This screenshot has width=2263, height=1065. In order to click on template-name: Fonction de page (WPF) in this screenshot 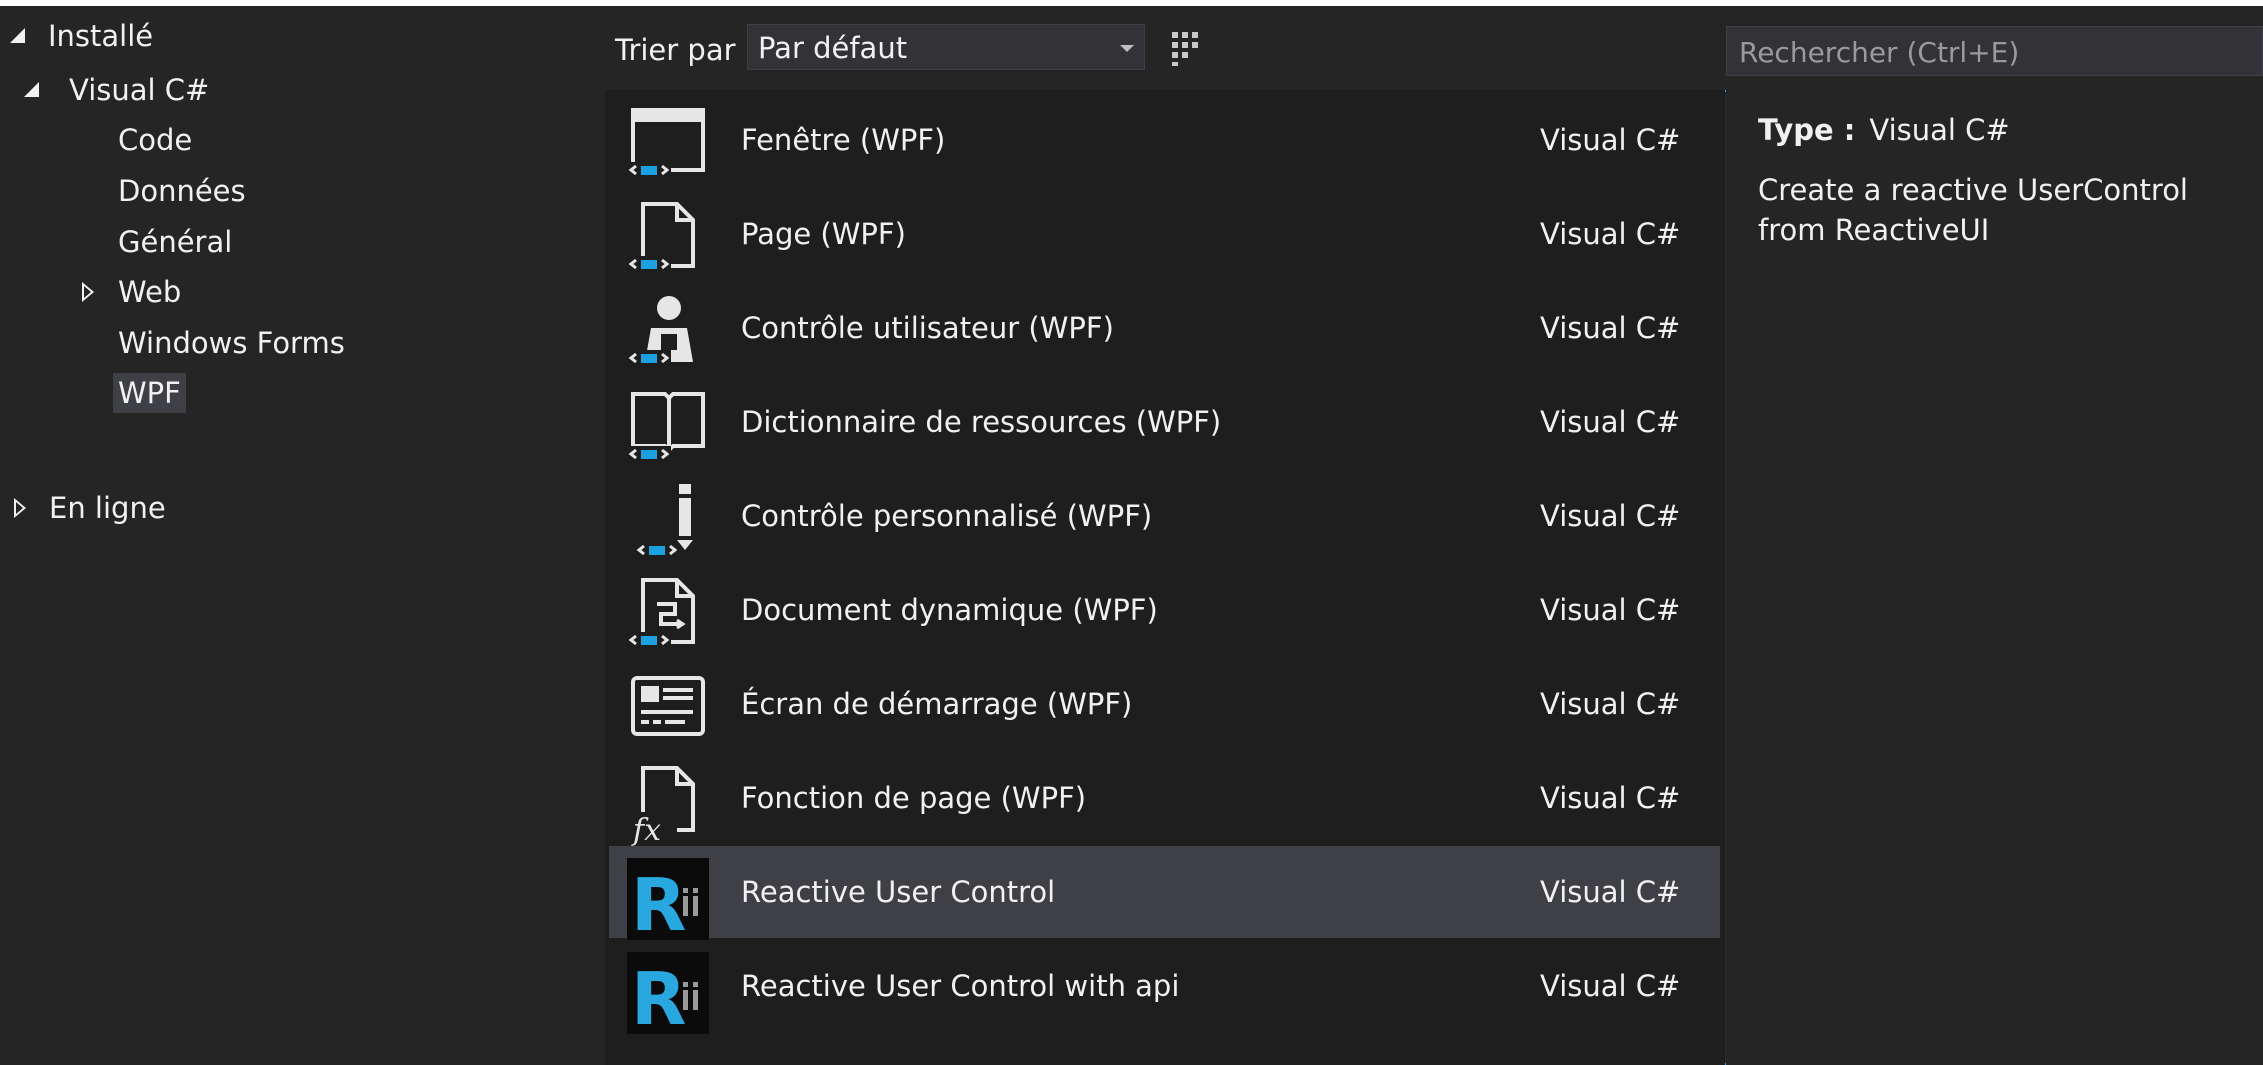, I will do `click(914, 798)`.